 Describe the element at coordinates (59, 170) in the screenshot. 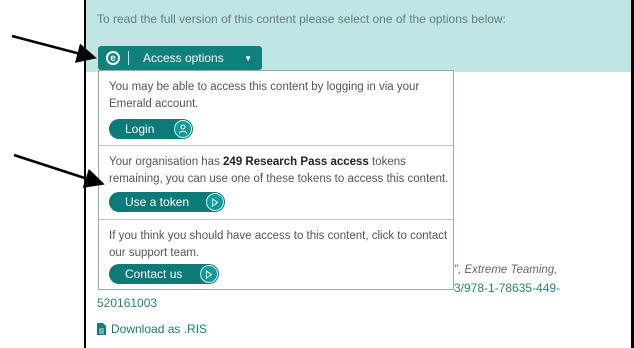

I see `arrow-to-use-token` at that location.